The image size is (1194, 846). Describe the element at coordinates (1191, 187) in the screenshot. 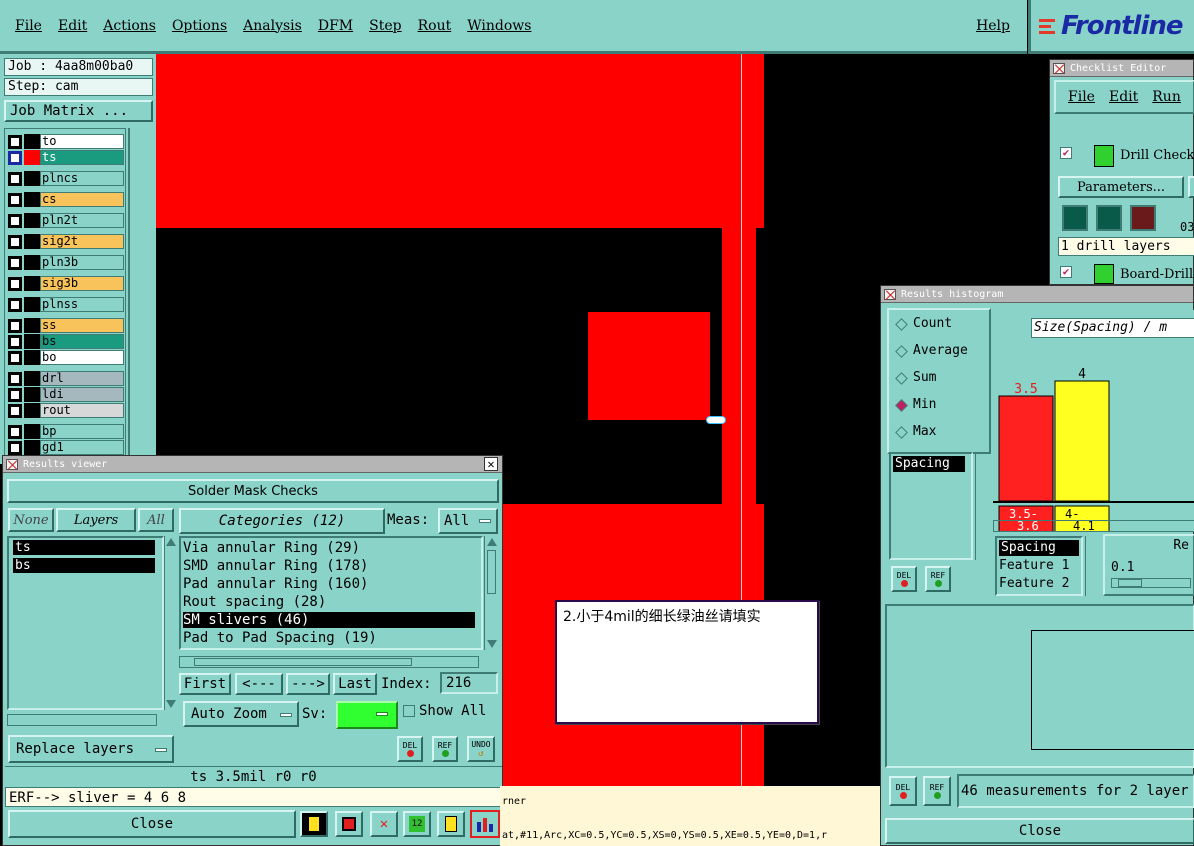

I see `next-param-button` at that location.